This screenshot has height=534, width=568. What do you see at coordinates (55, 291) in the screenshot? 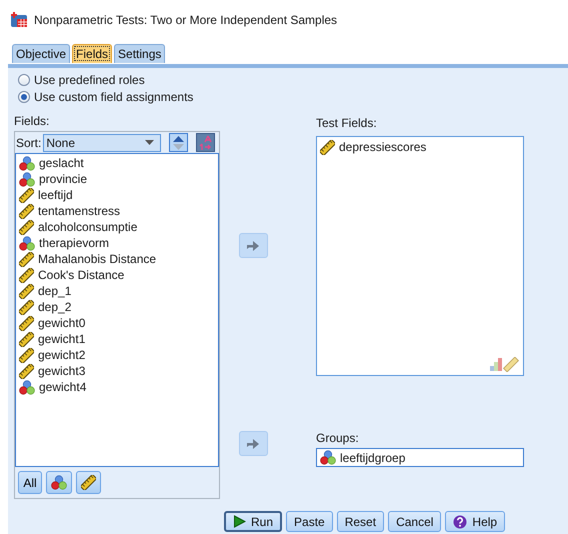
I see `field-name: dep_1` at bounding box center [55, 291].